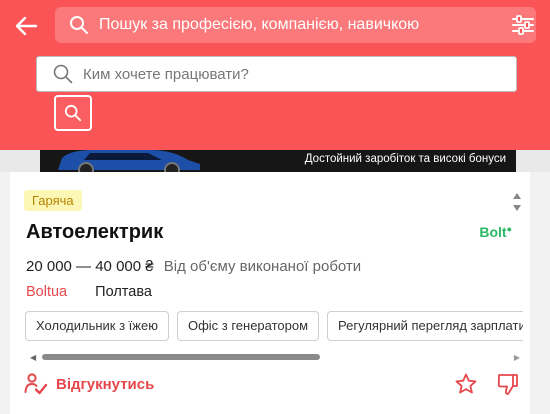 The width and height of the screenshot is (550, 414). I want to click on hot-badge: Гаряча, so click(53, 200).